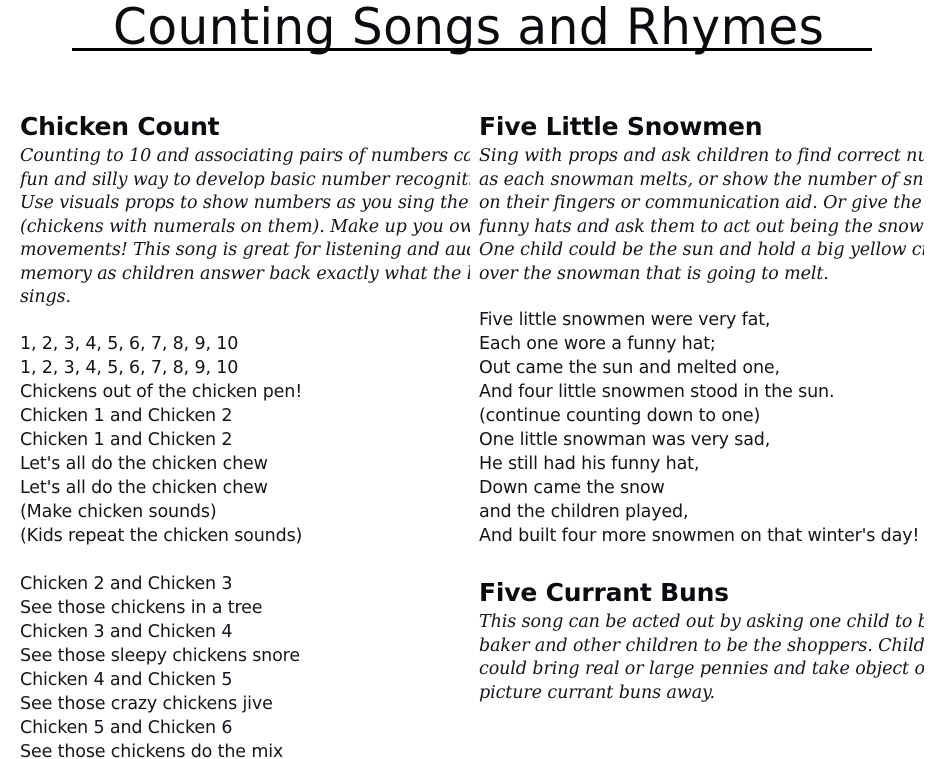  Describe the element at coordinates (629, 368) in the screenshot. I see `verse-line: Out came the sun and melted one,` at that location.